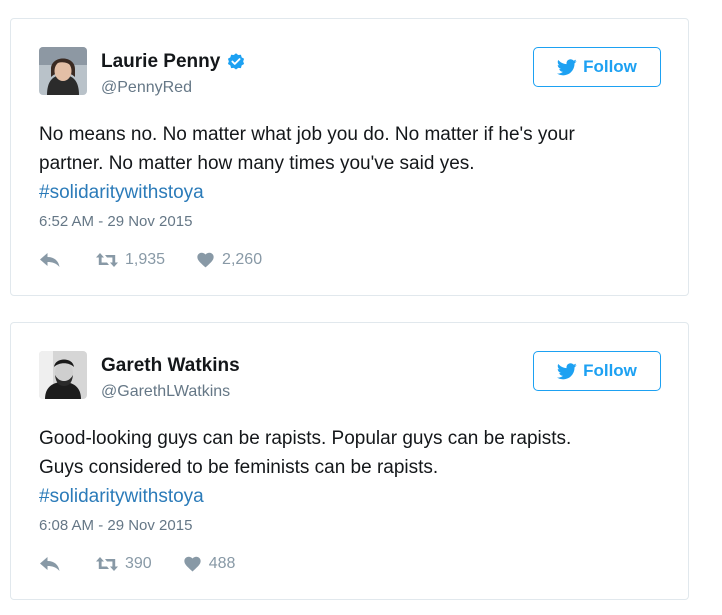 The width and height of the screenshot is (722, 615). What do you see at coordinates (222, 563) in the screenshot?
I see `like-count: 488` at bounding box center [222, 563].